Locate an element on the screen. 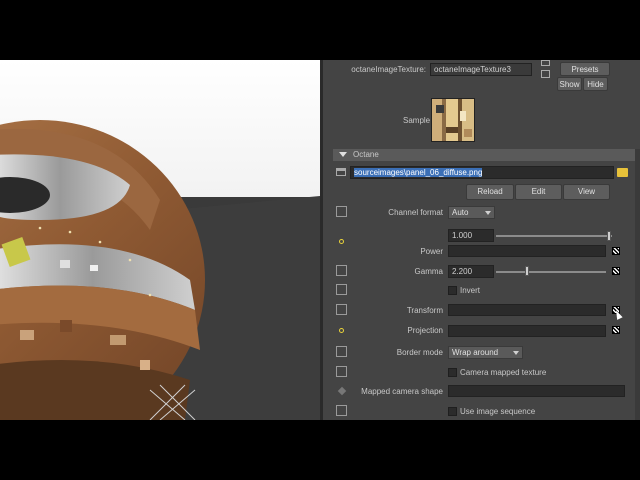 This screenshot has height=480, width=640. gamma-icon is located at coordinates (341, 270).